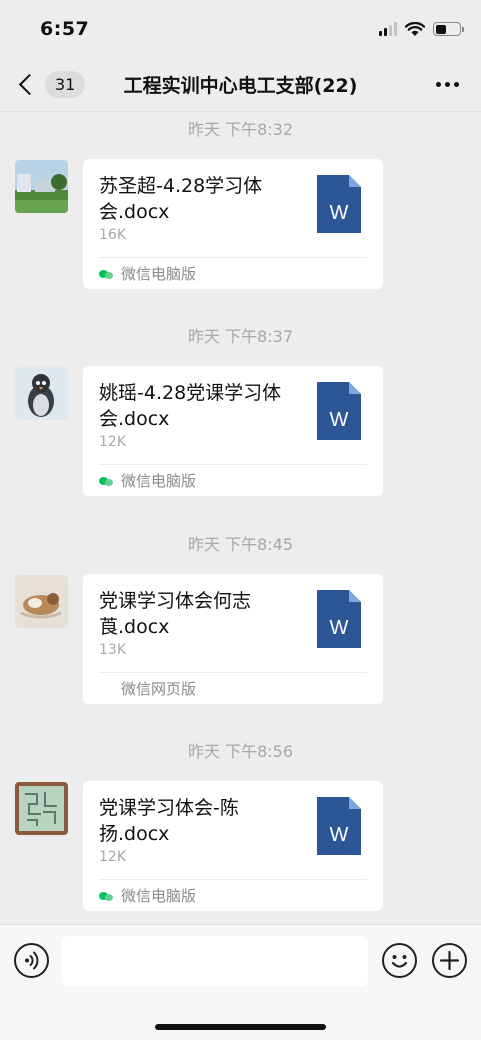 This screenshot has width=481, height=1040. I want to click on emoji-button, so click(399, 960).